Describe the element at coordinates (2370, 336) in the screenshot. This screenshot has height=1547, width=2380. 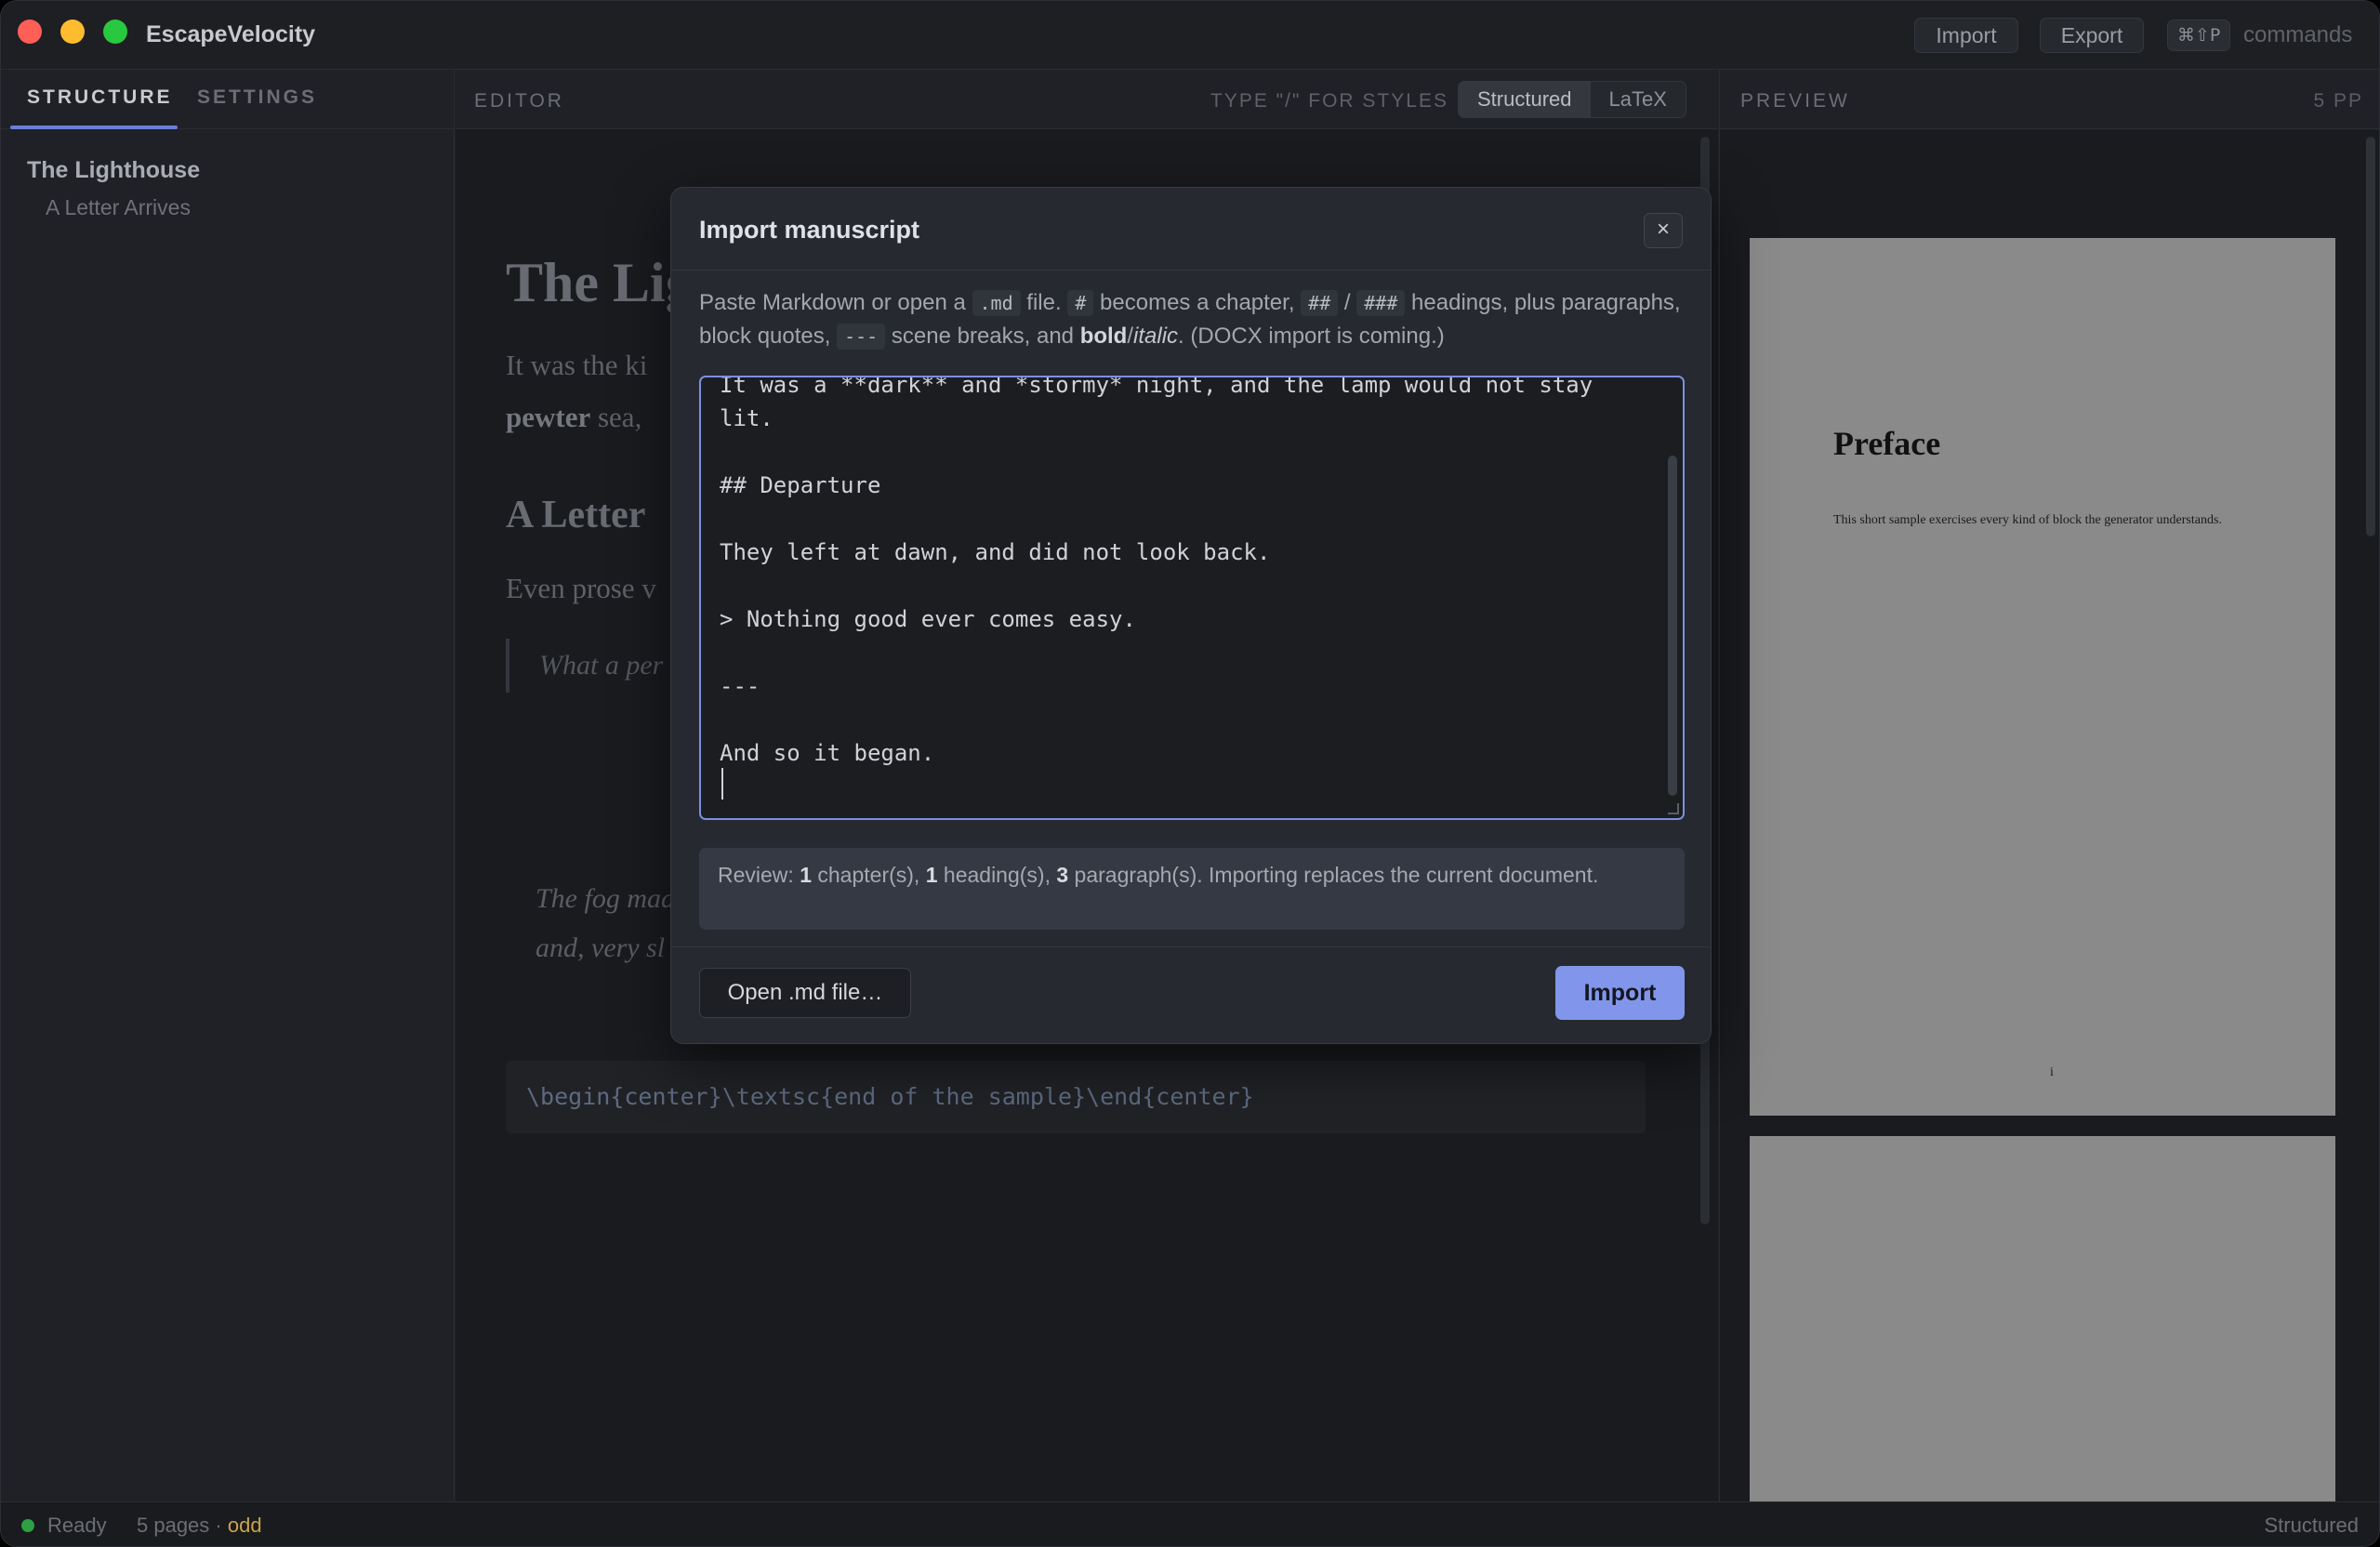
I see `preview-scrollbar` at that location.